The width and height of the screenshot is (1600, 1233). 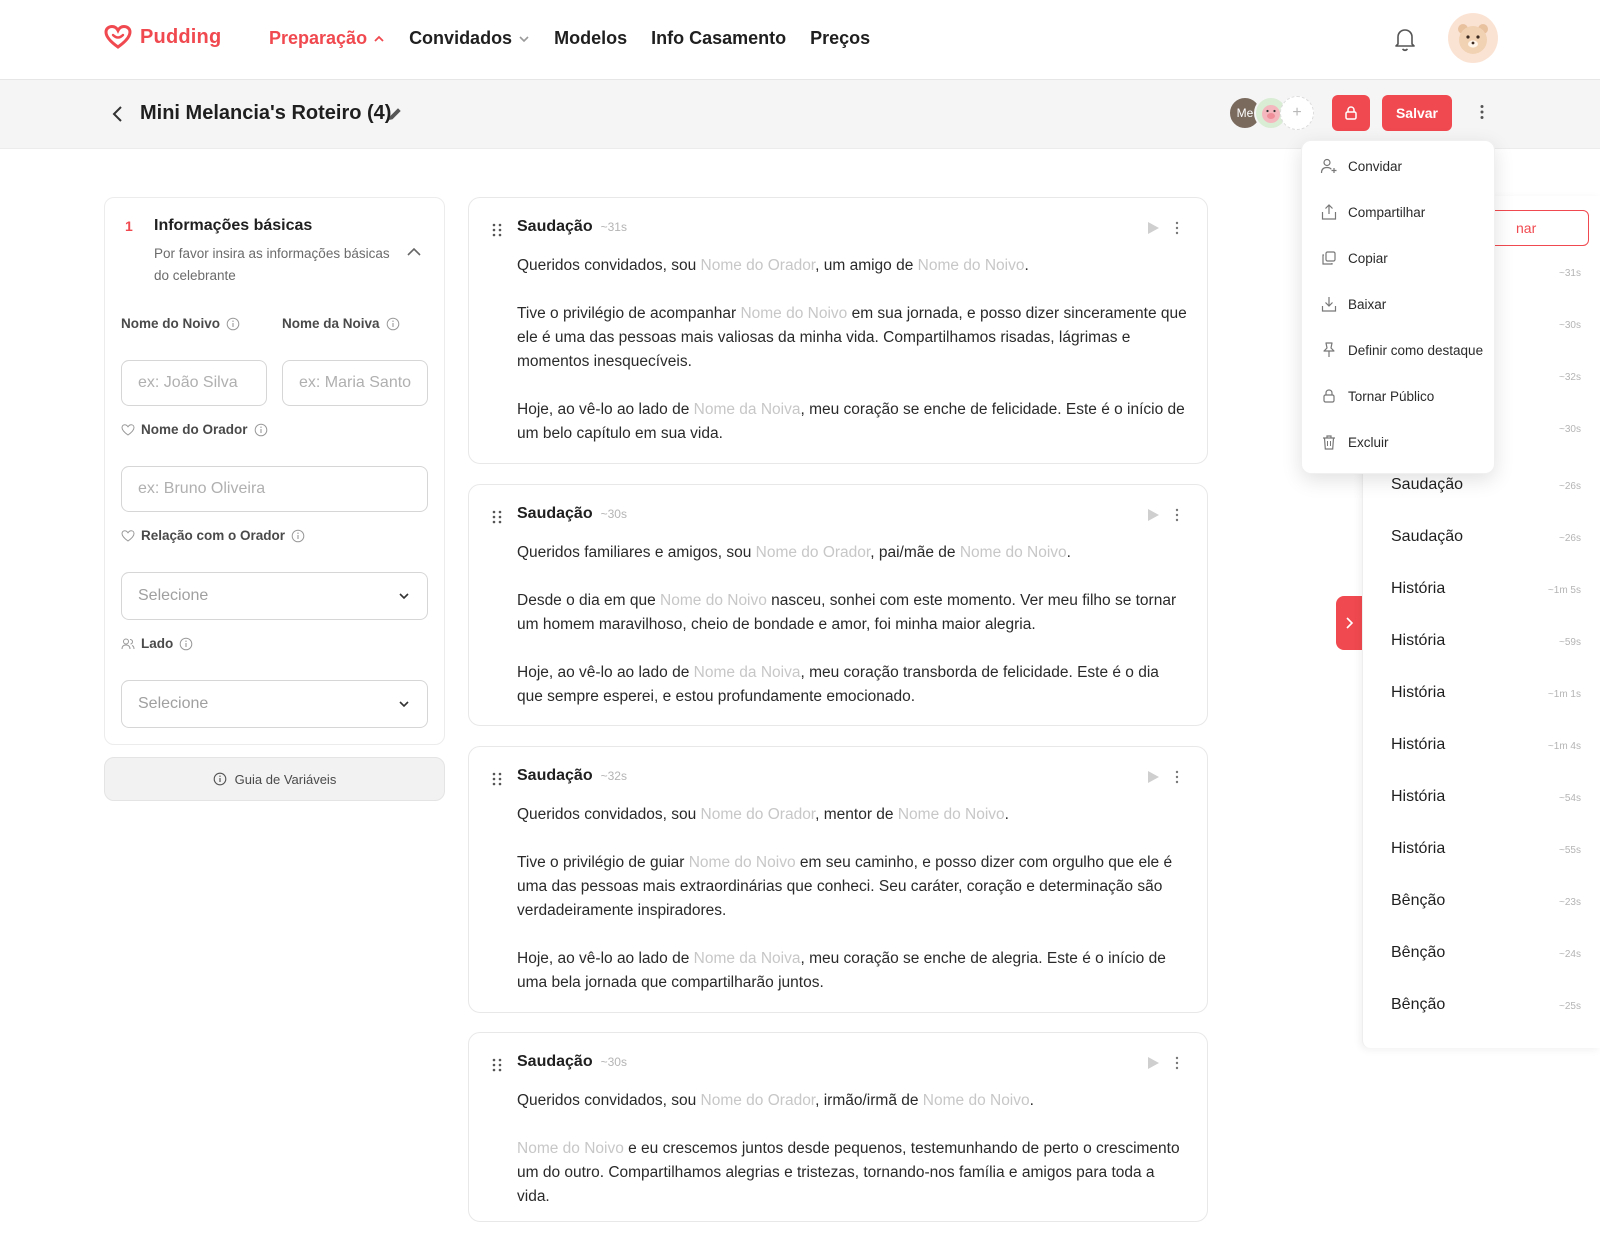 What do you see at coordinates (1570, 486) in the screenshot?
I see `outline-item-time: ~26s` at bounding box center [1570, 486].